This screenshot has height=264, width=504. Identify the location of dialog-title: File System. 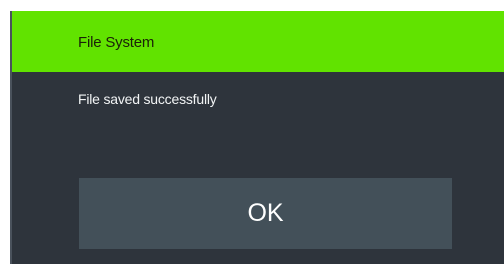
(116, 42).